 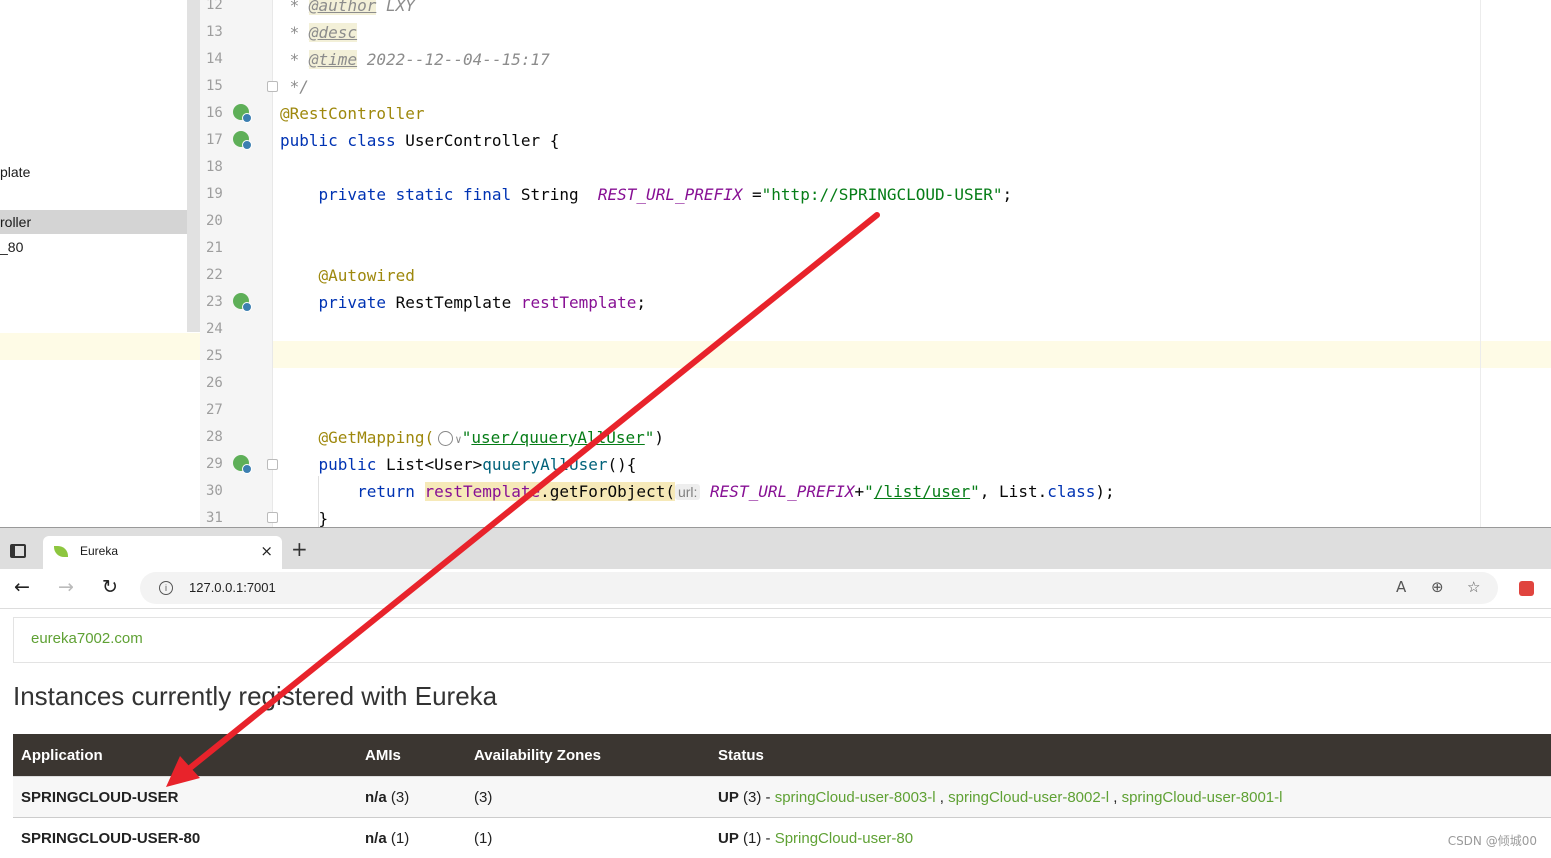 I want to click on info-icon: i, so click(x=166, y=588).